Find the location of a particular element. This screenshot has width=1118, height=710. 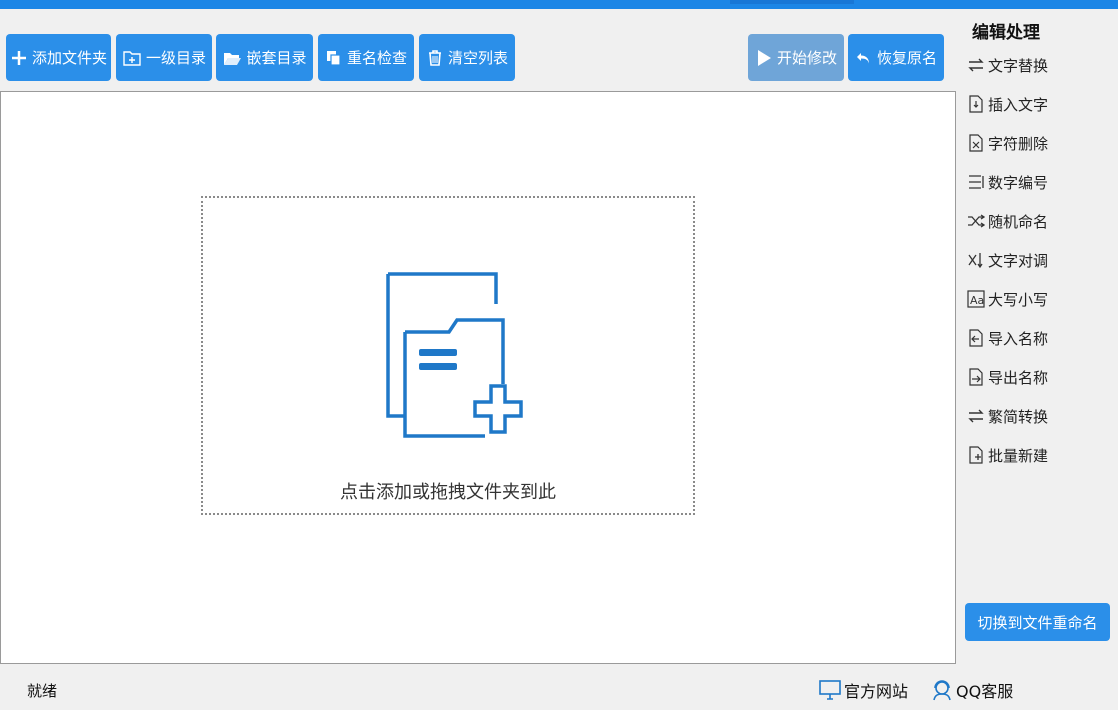

play-icon is located at coordinates (764, 58).